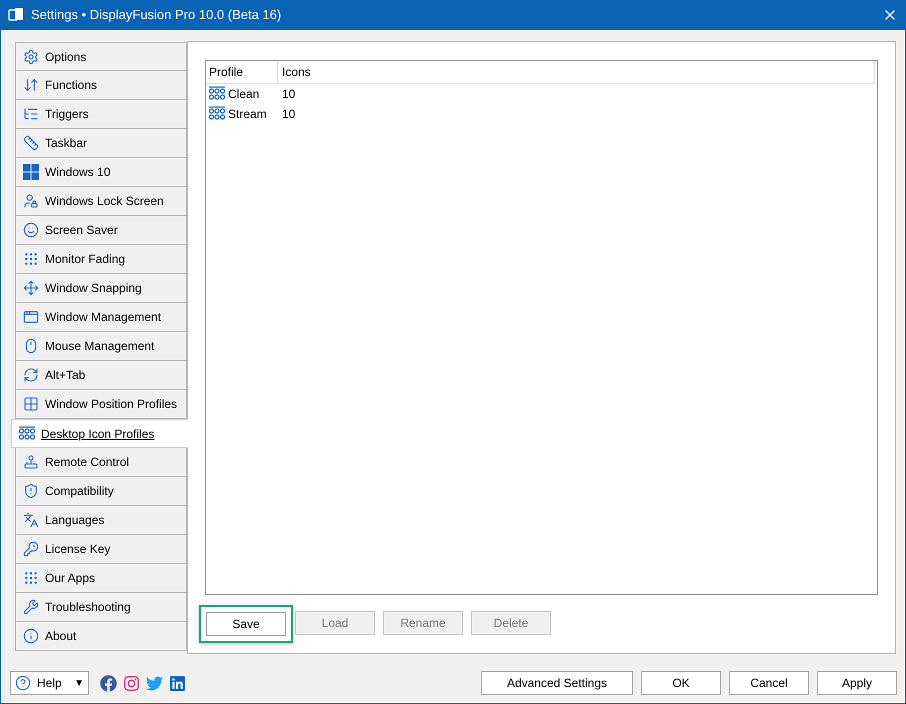 The width and height of the screenshot is (906, 704). Describe the element at coordinates (177, 683) in the screenshot. I see `linkedin-icon` at that location.